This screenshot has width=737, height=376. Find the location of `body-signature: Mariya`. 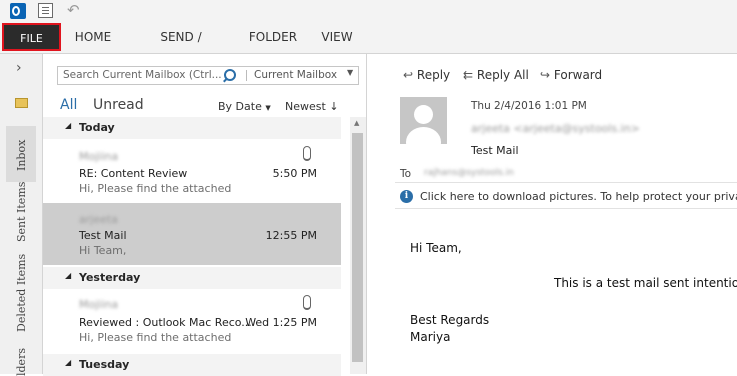

body-signature: Mariya is located at coordinates (430, 337).